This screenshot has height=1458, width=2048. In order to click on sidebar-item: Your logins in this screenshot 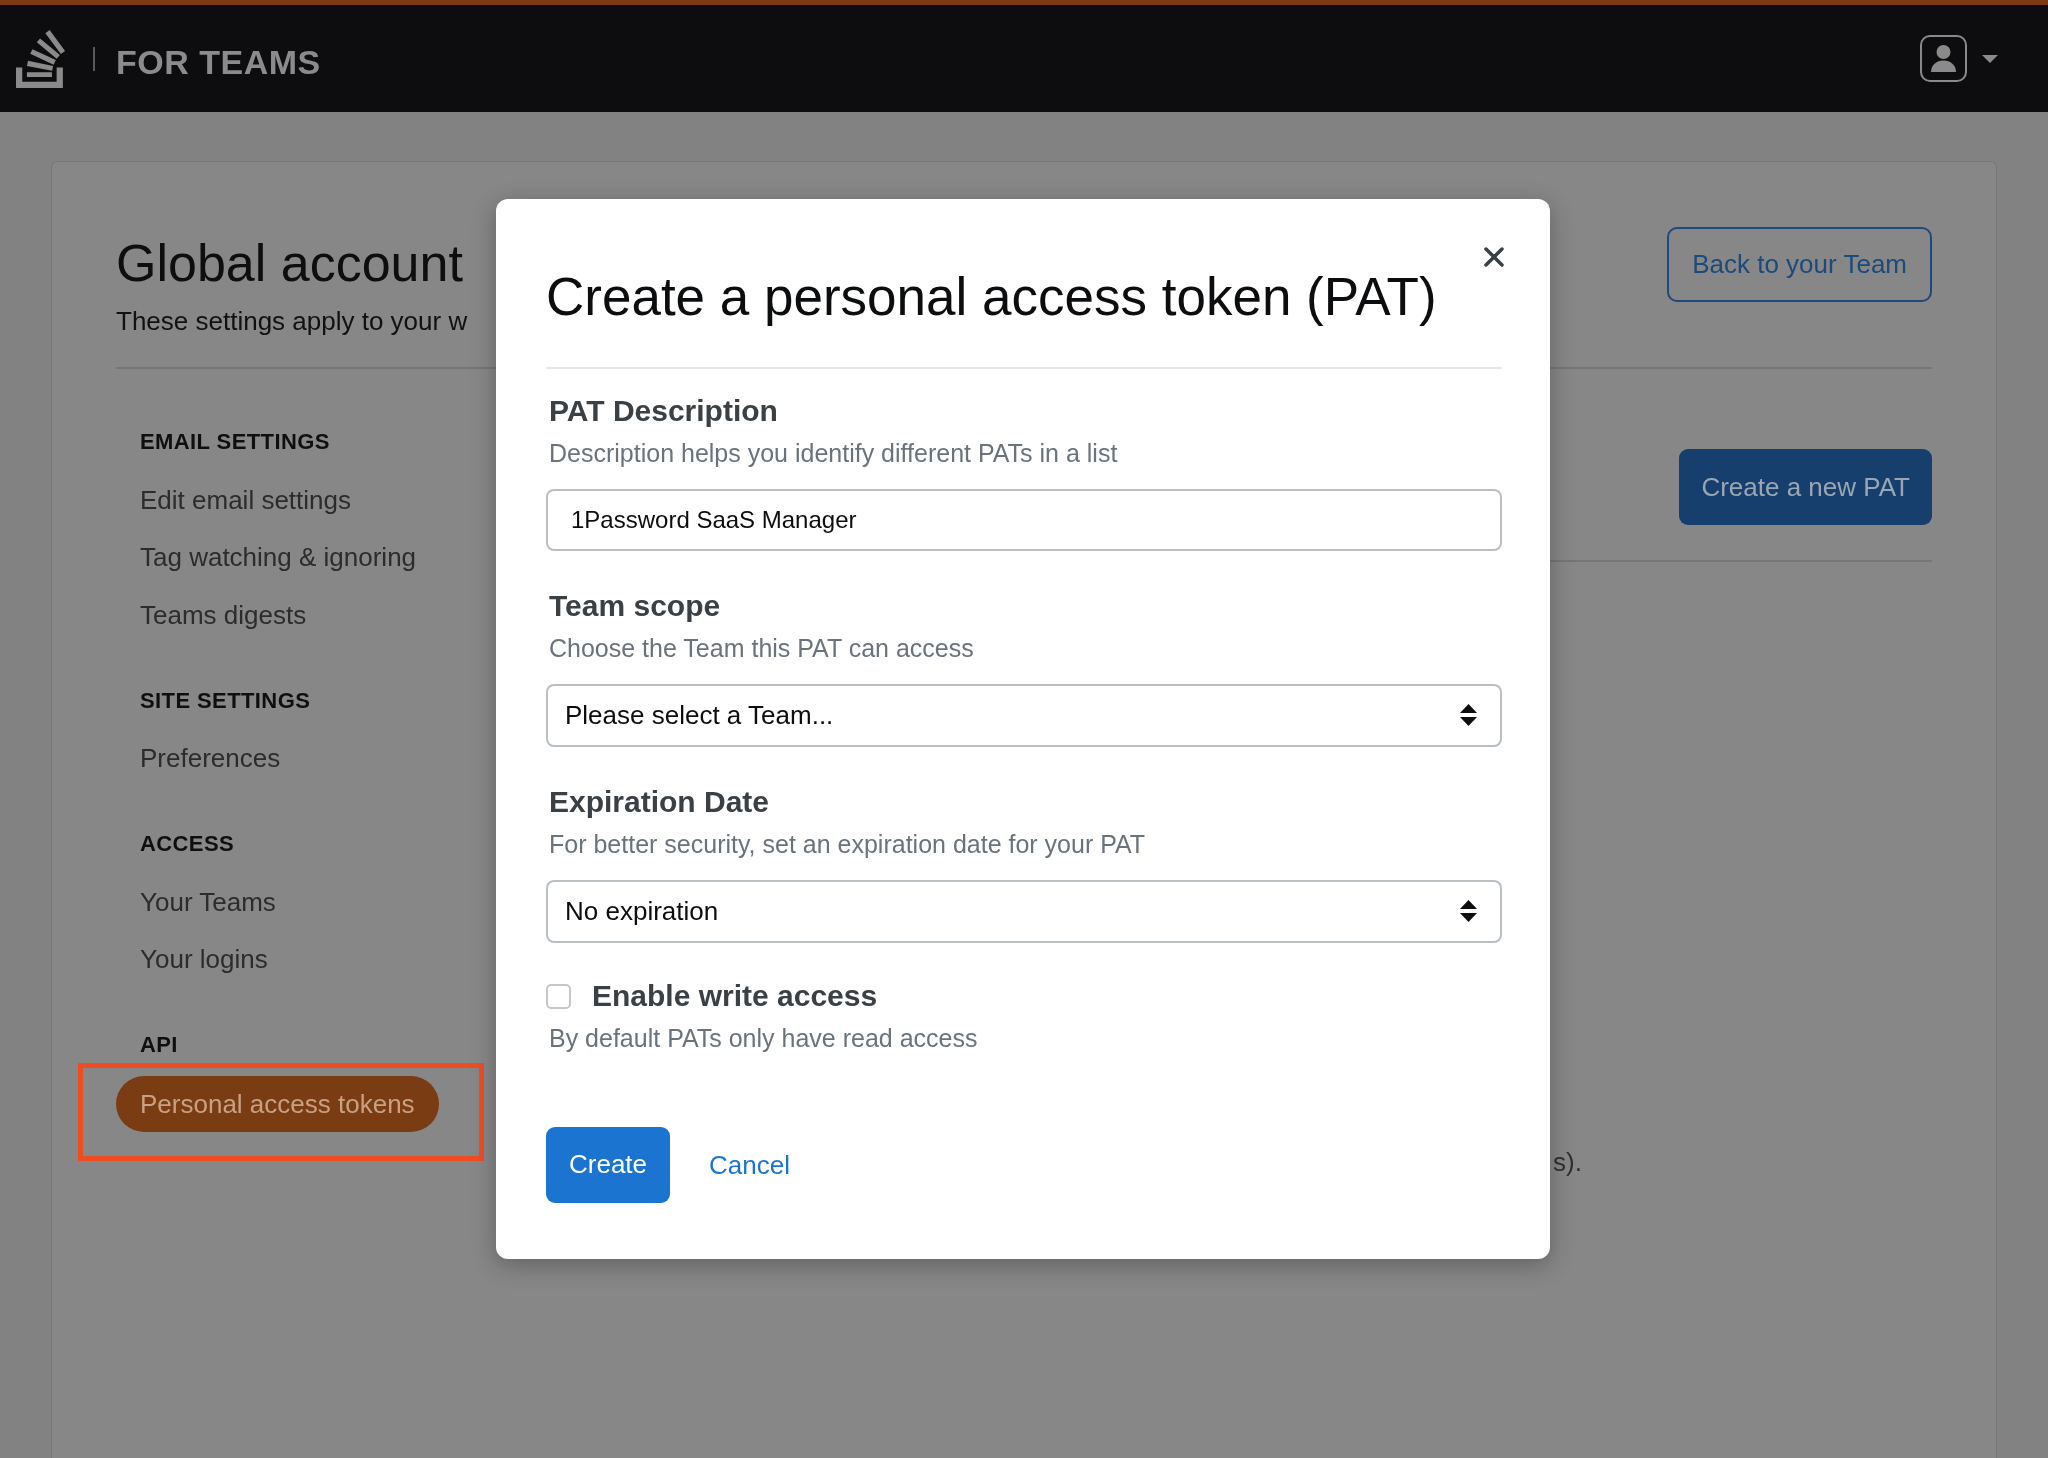, I will do `click(204, 959)`.